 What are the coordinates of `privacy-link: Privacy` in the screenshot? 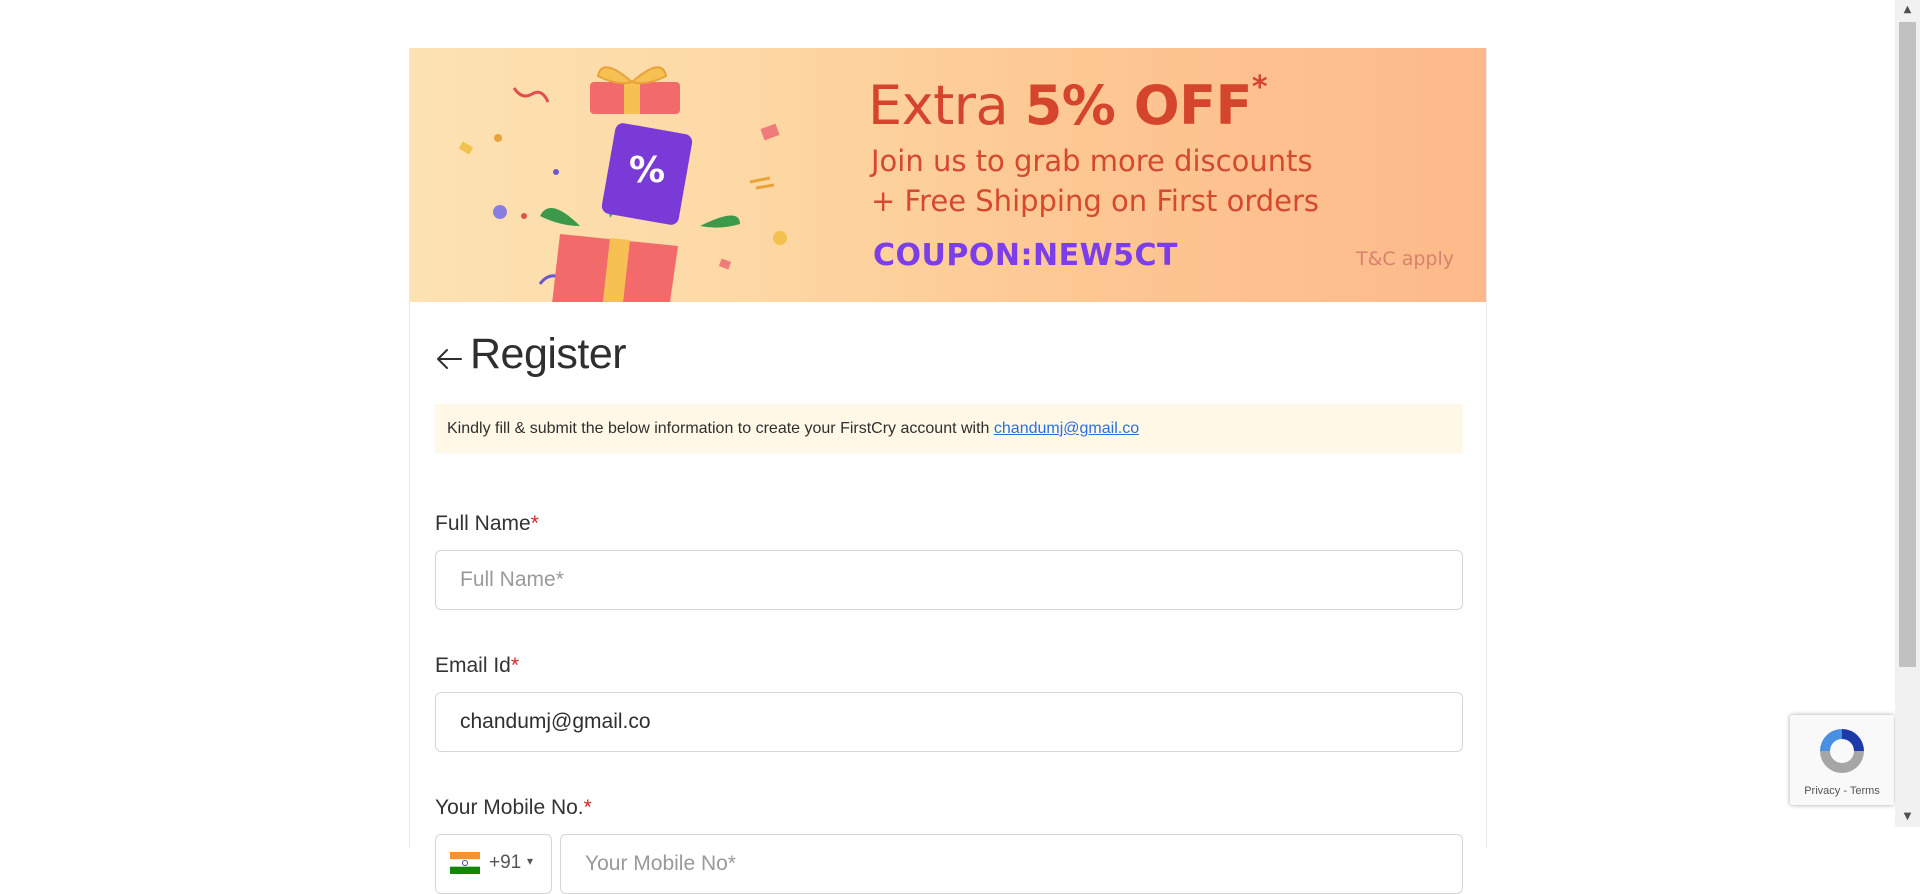 It's located at (1822, 791).